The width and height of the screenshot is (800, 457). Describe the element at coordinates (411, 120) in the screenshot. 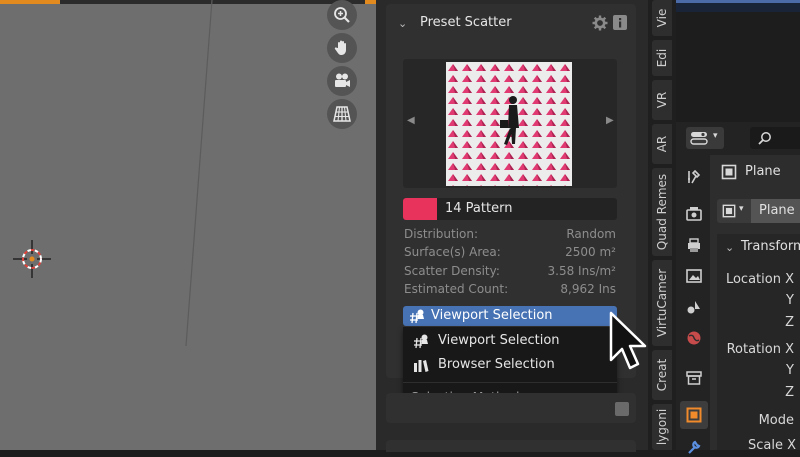

I see `previous-preset-icon: ◀` at that location.